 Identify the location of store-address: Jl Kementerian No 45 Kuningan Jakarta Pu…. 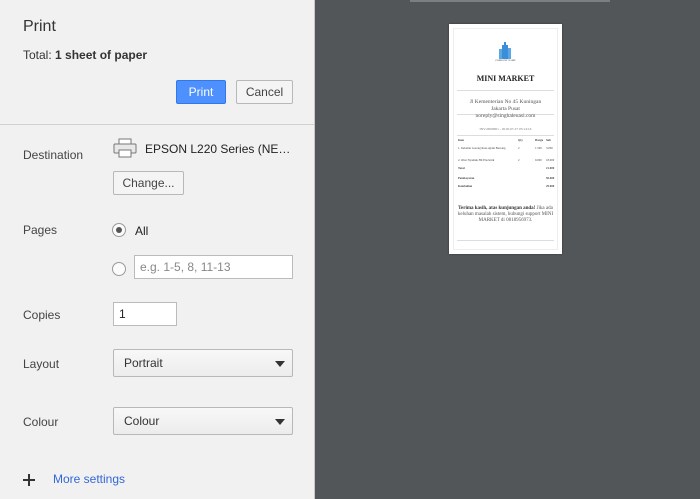
(505, 109).